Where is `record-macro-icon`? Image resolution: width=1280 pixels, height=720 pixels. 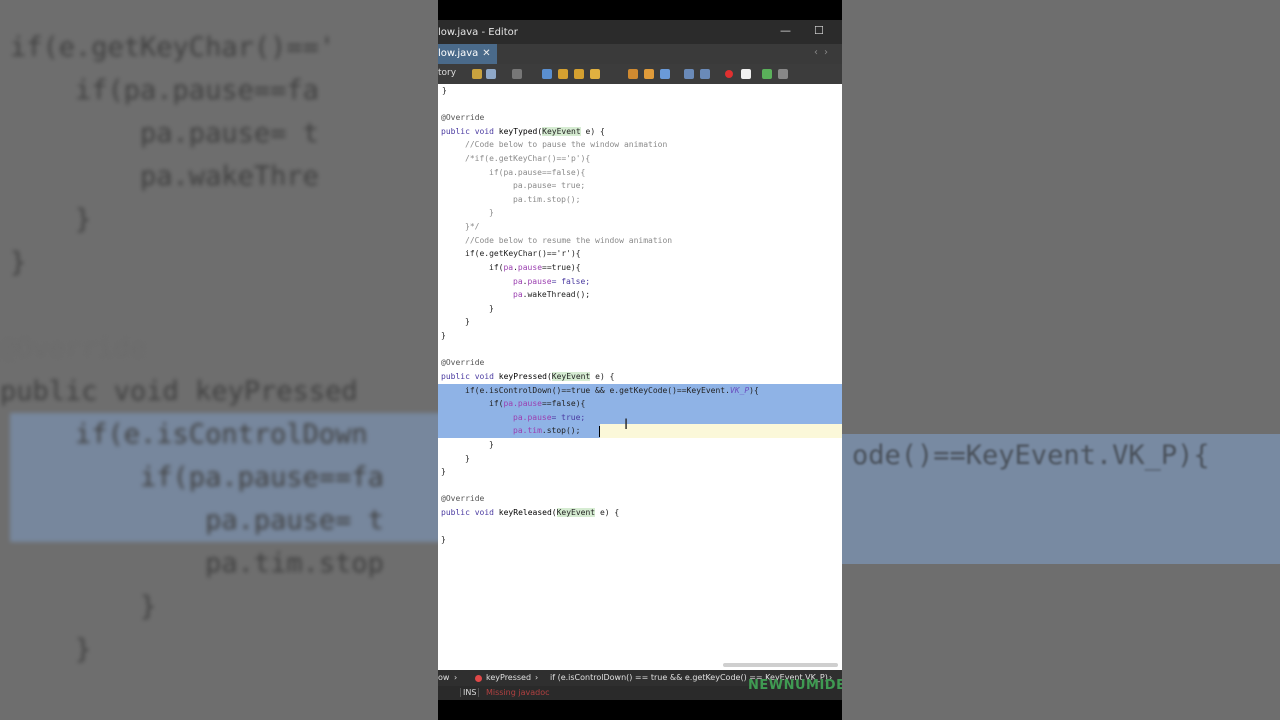
record-macro-icon is located at coordinates (729, 74).